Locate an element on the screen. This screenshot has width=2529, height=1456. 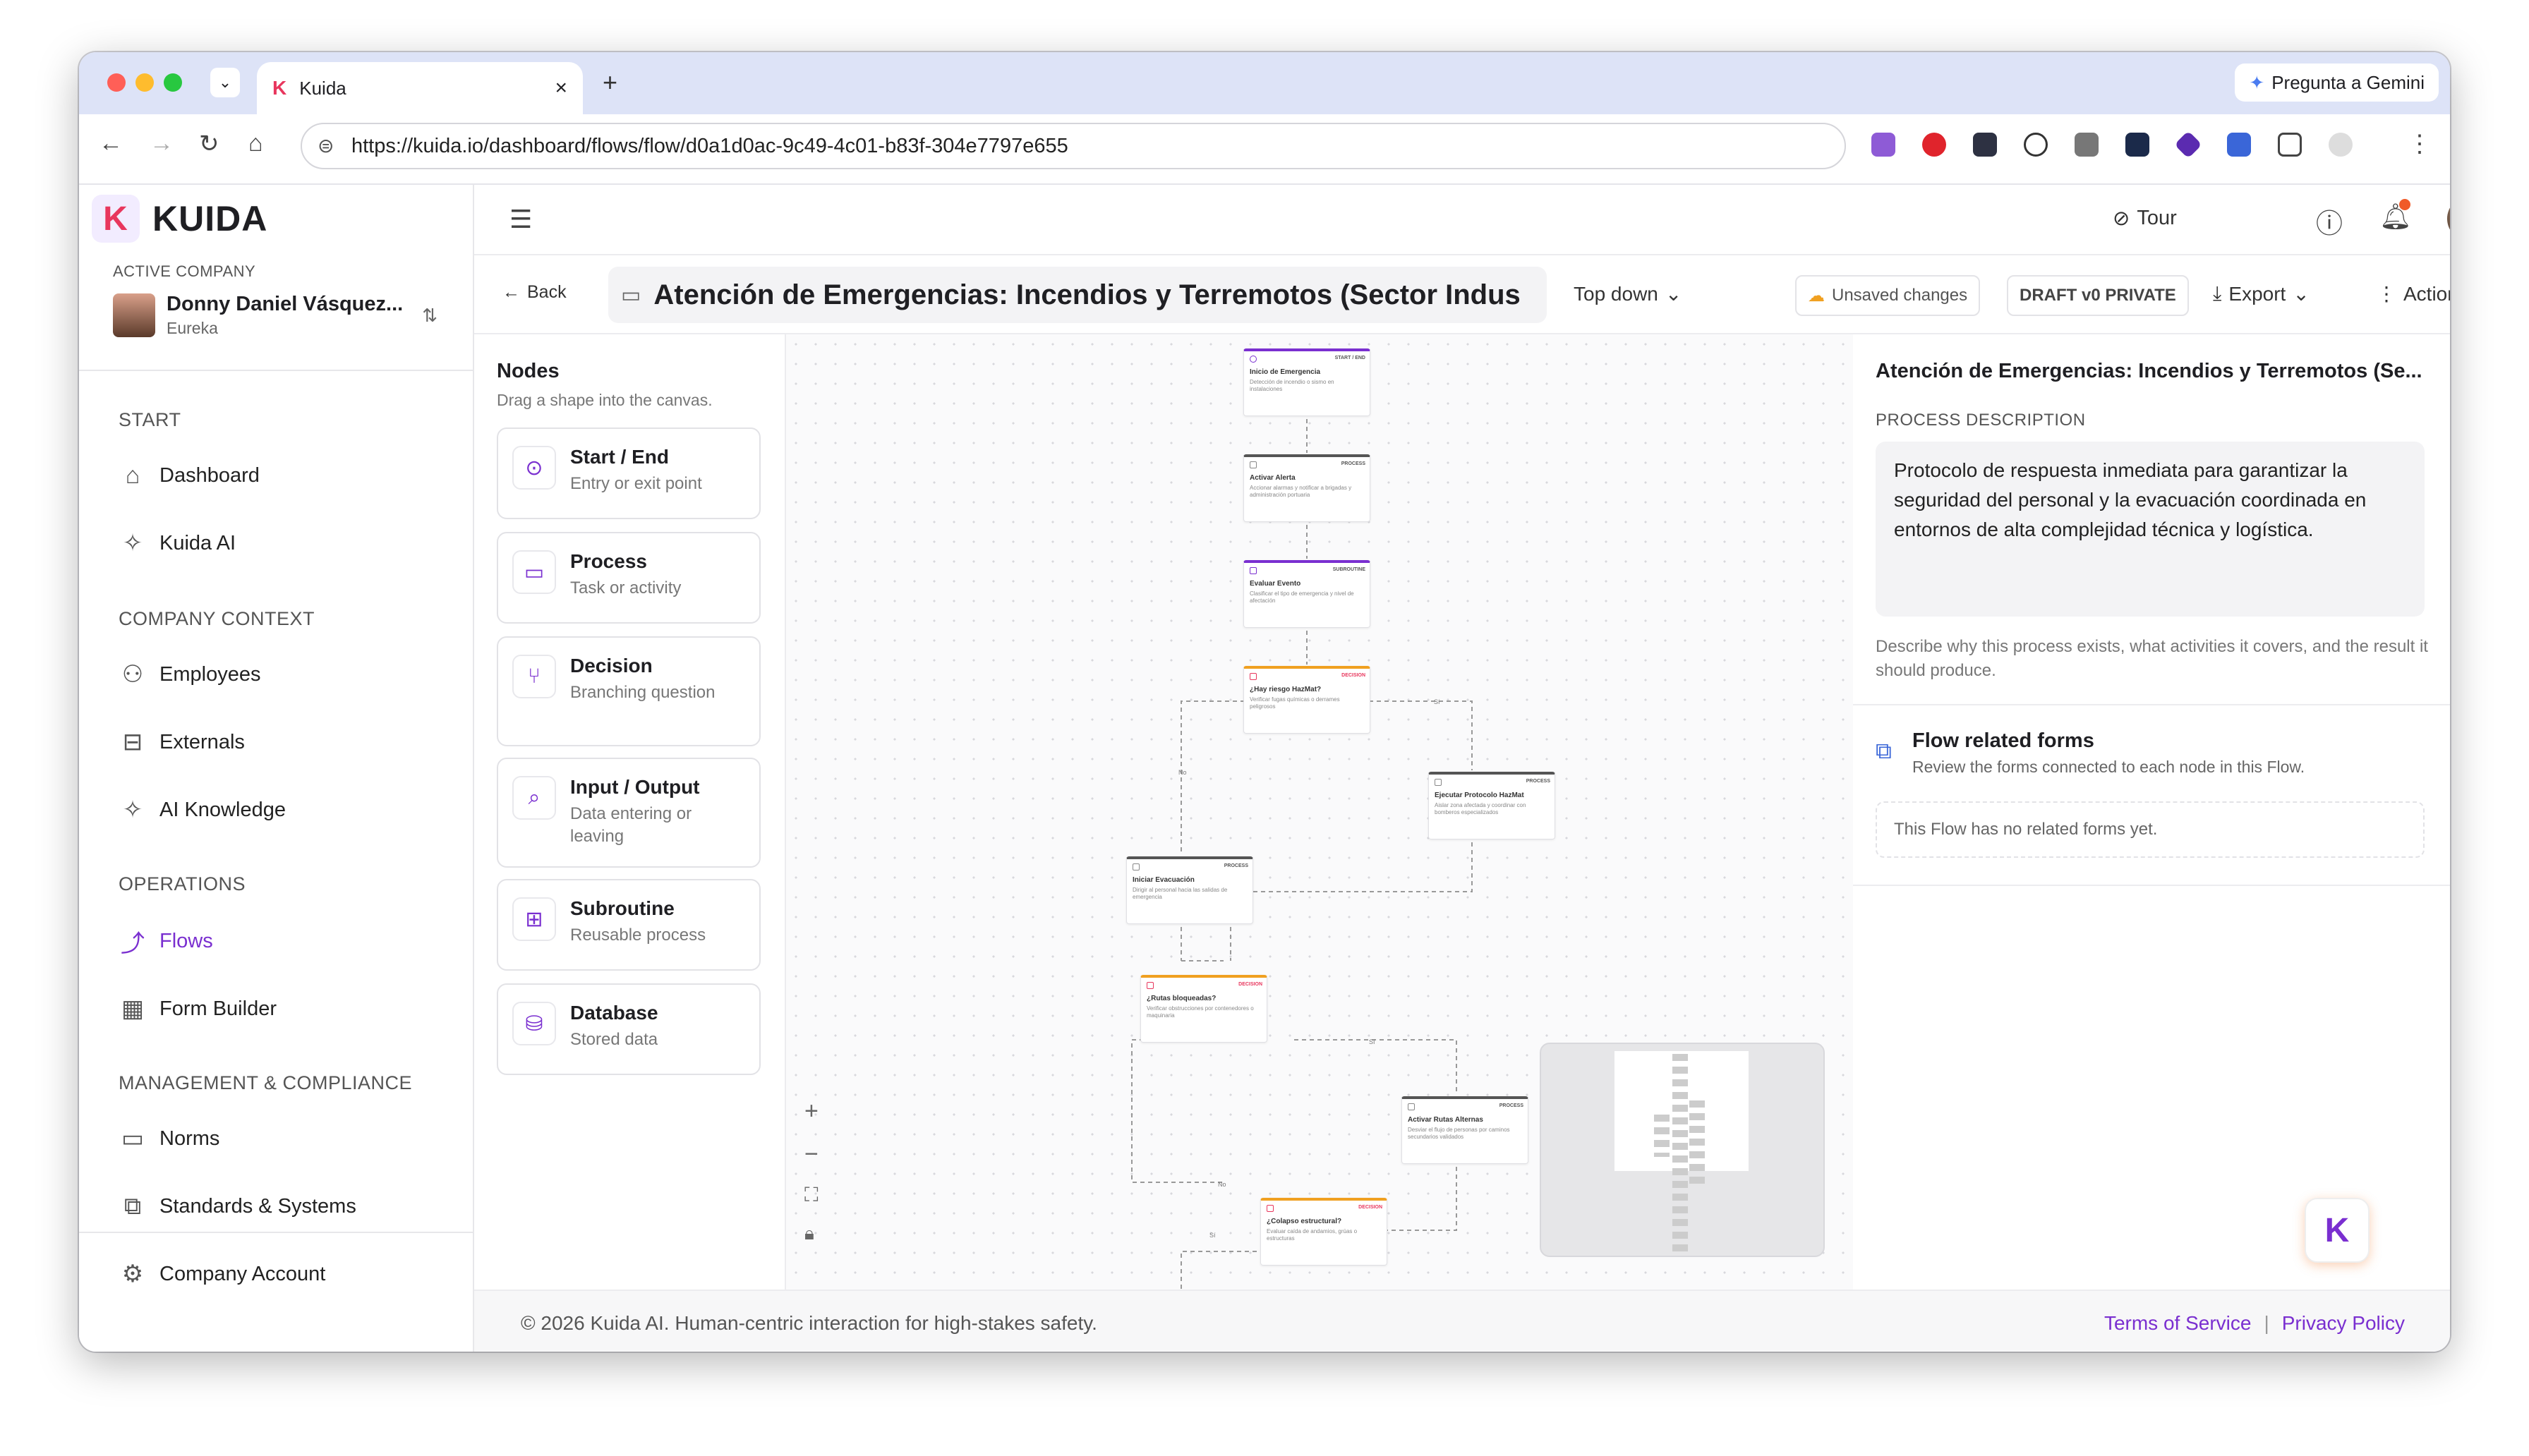
forward-arrow-icon: → is located at coordinates (162, 143).